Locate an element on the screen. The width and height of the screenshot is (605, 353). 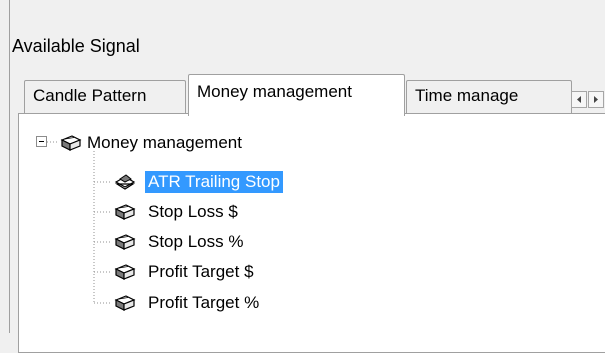
tab-scroll-right-button is located at coordinates (596, 99).